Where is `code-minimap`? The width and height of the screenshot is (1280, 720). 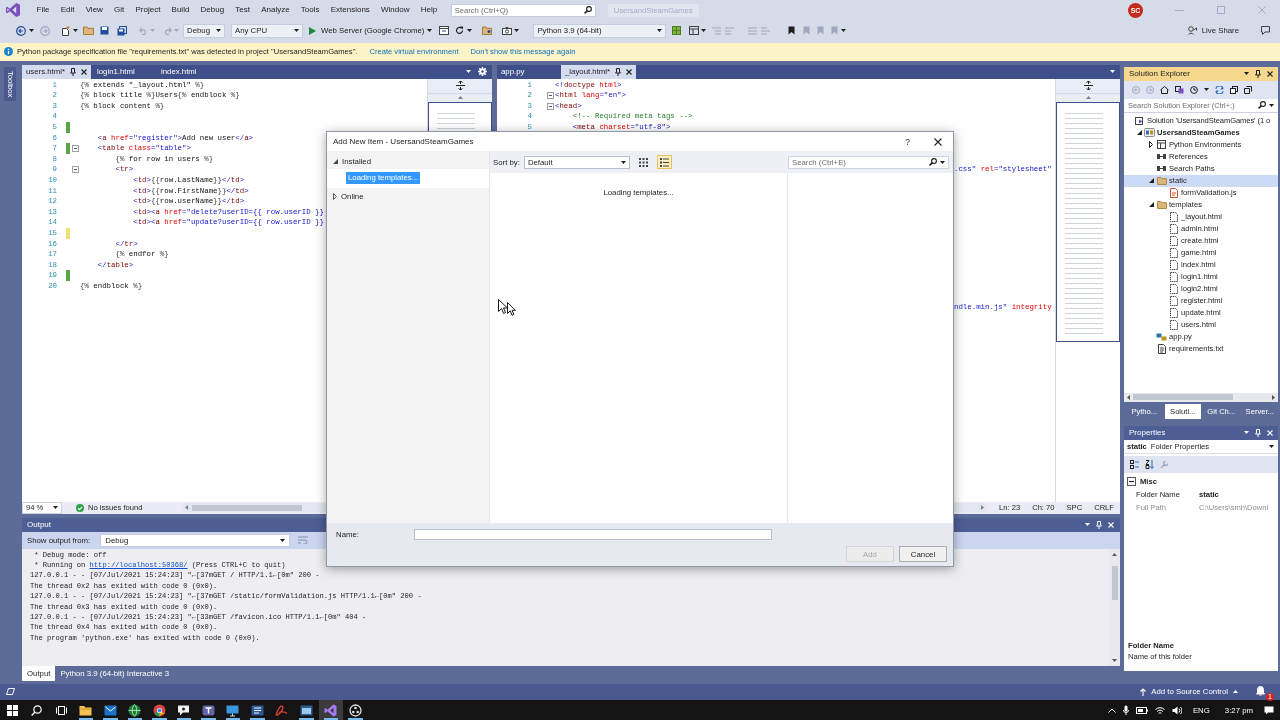
code-minimap is located at coordinates (1088, 221).